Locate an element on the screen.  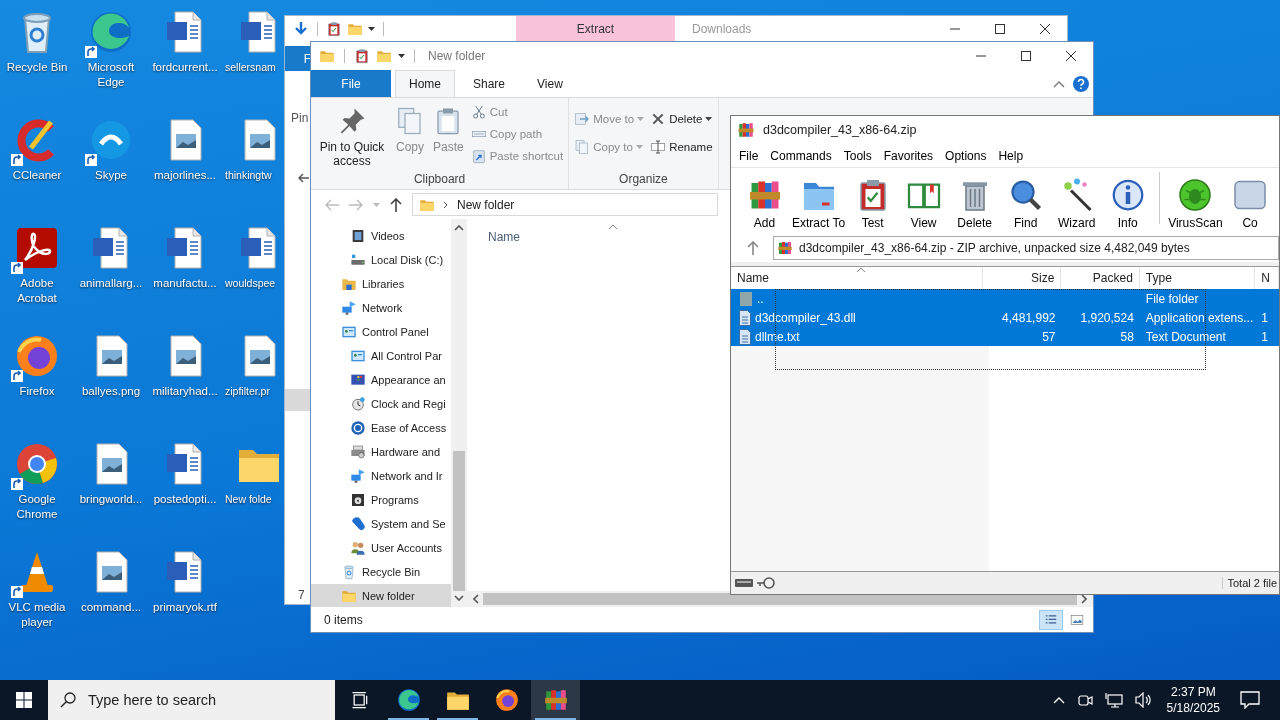
camera-icon is located at coordinates (1084, 700).